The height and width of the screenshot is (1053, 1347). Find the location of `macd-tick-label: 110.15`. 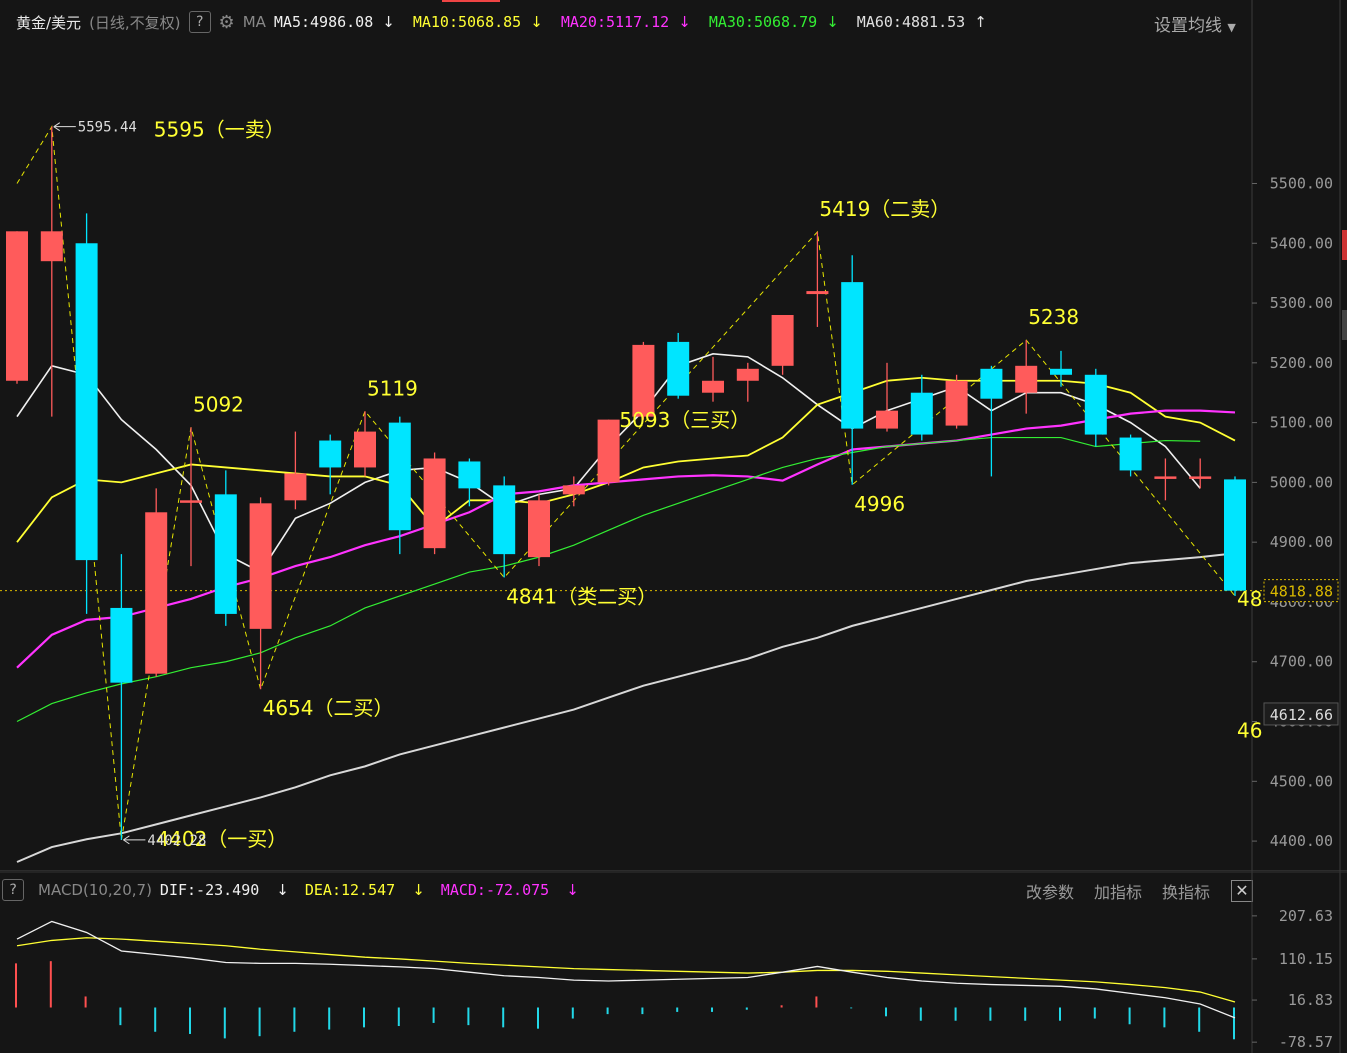

macd-tick-label: 110.15 is located at coordinates (1306, 959).